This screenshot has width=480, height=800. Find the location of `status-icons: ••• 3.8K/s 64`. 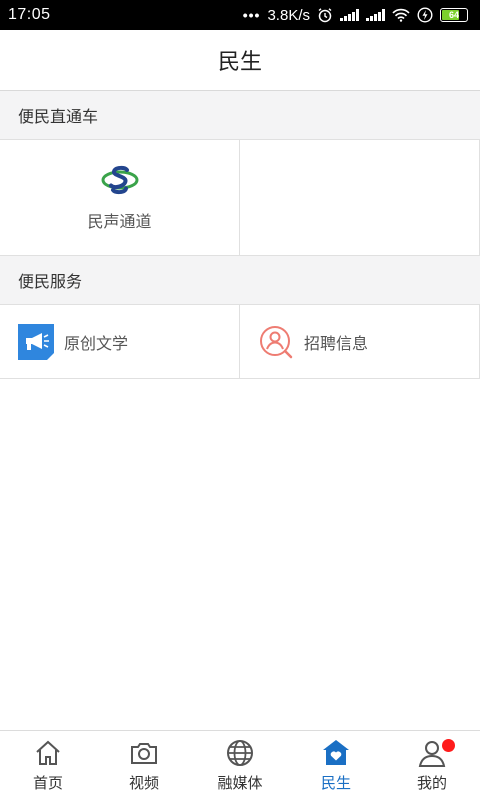

status-icons: ••• 3.8K/s 64 is located at coordinates (355, 15).